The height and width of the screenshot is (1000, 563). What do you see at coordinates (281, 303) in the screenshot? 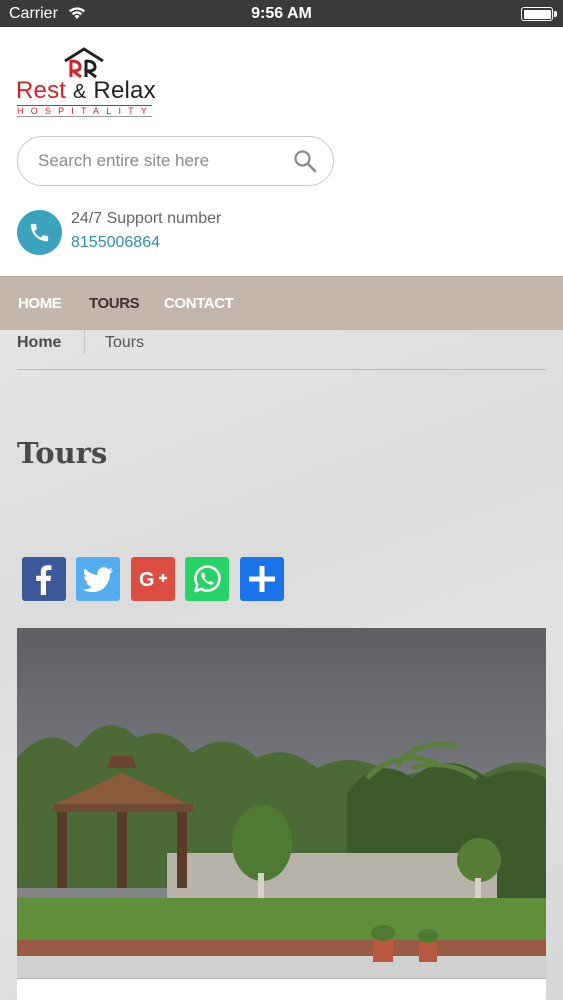
I see `main-nav: HOME TOURS CONTACT` at bounding box center [281, 303].